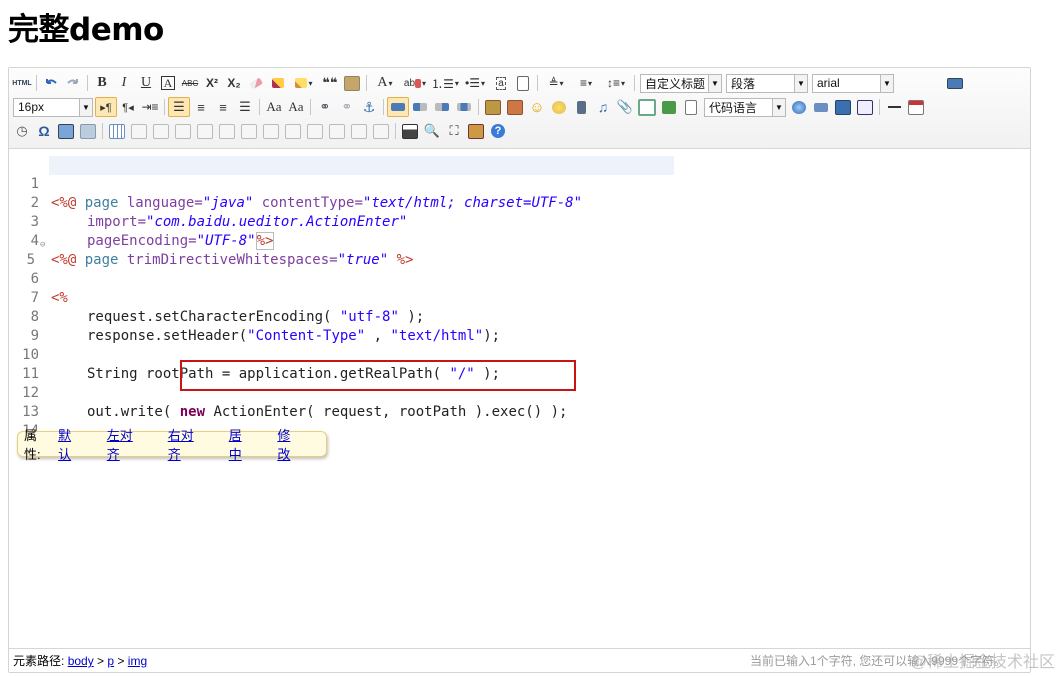 This screenshot has height=676, width=1061. Describe the element at coordinates (51, 83) in the screenshot. I see `undo-button` at that location.